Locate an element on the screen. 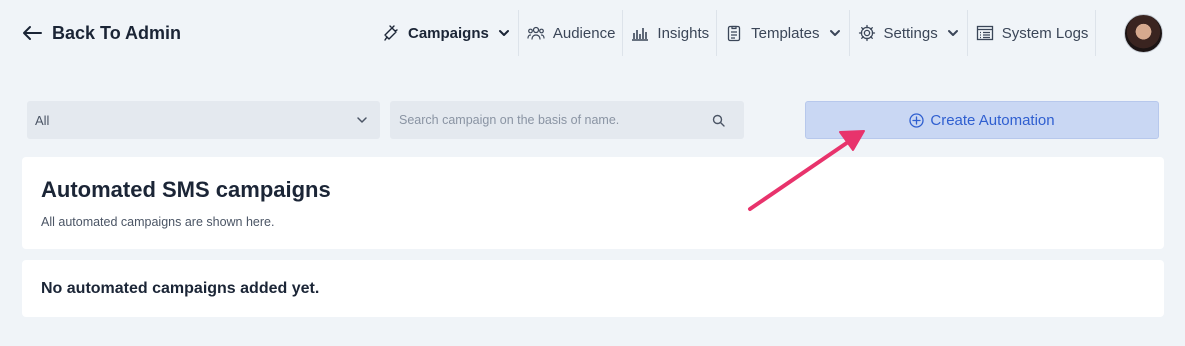 The height and width of the screenshot is (346, 1185). nav-insights: Insights is located at coordinates (670, 33).